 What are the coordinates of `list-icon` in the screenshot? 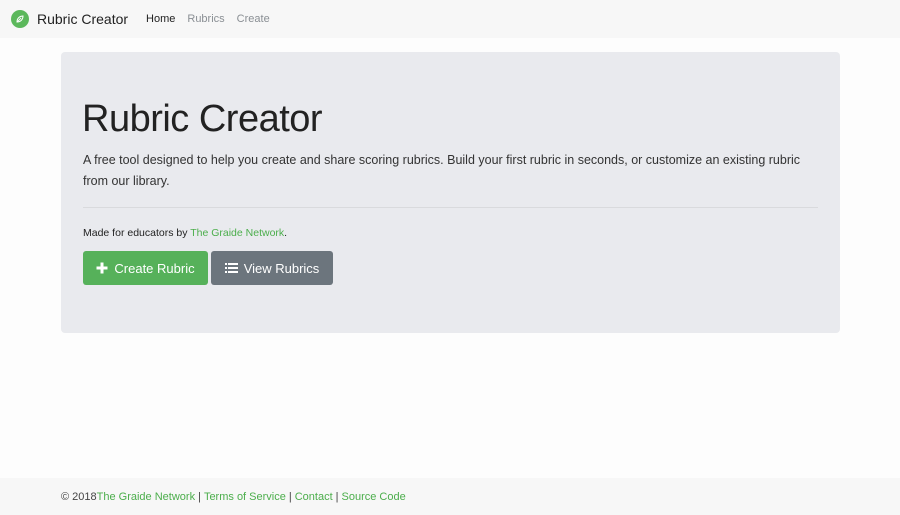 It's located at (231, 268).